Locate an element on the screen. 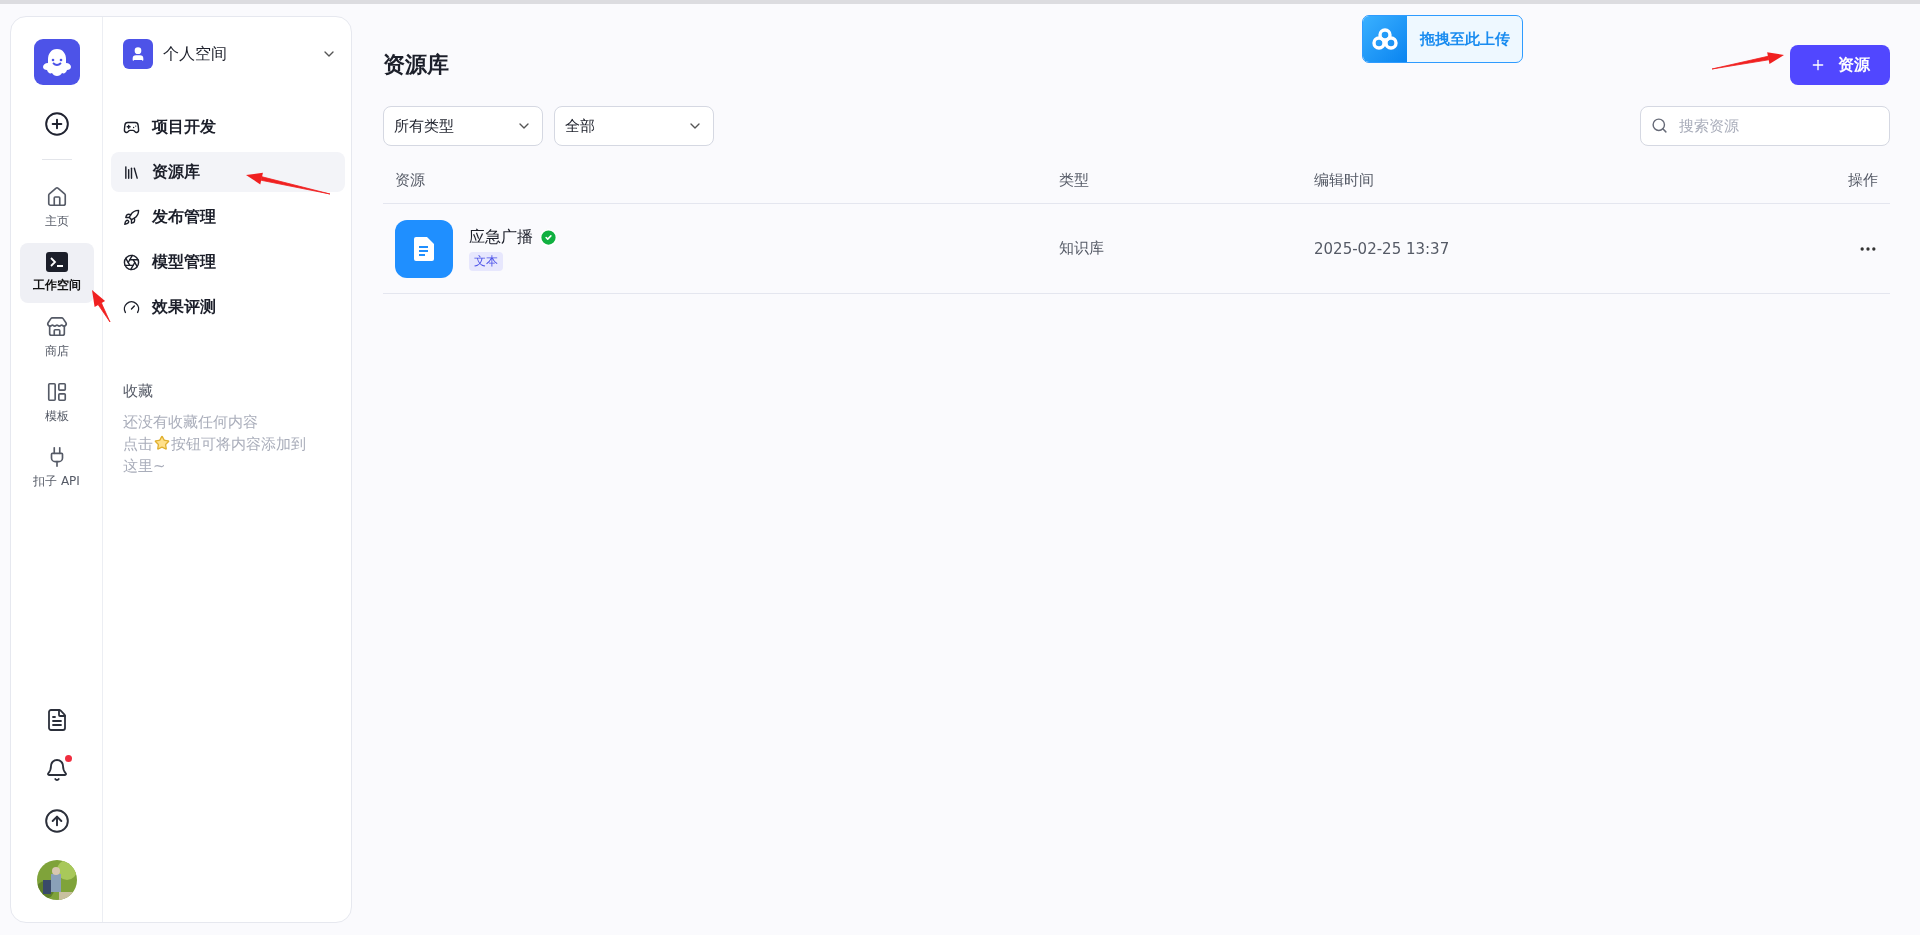 Image resolution: width=1920 pixels, height=935 pixels. column-header: 编辑时间 is located at coordinates (1566, 181).